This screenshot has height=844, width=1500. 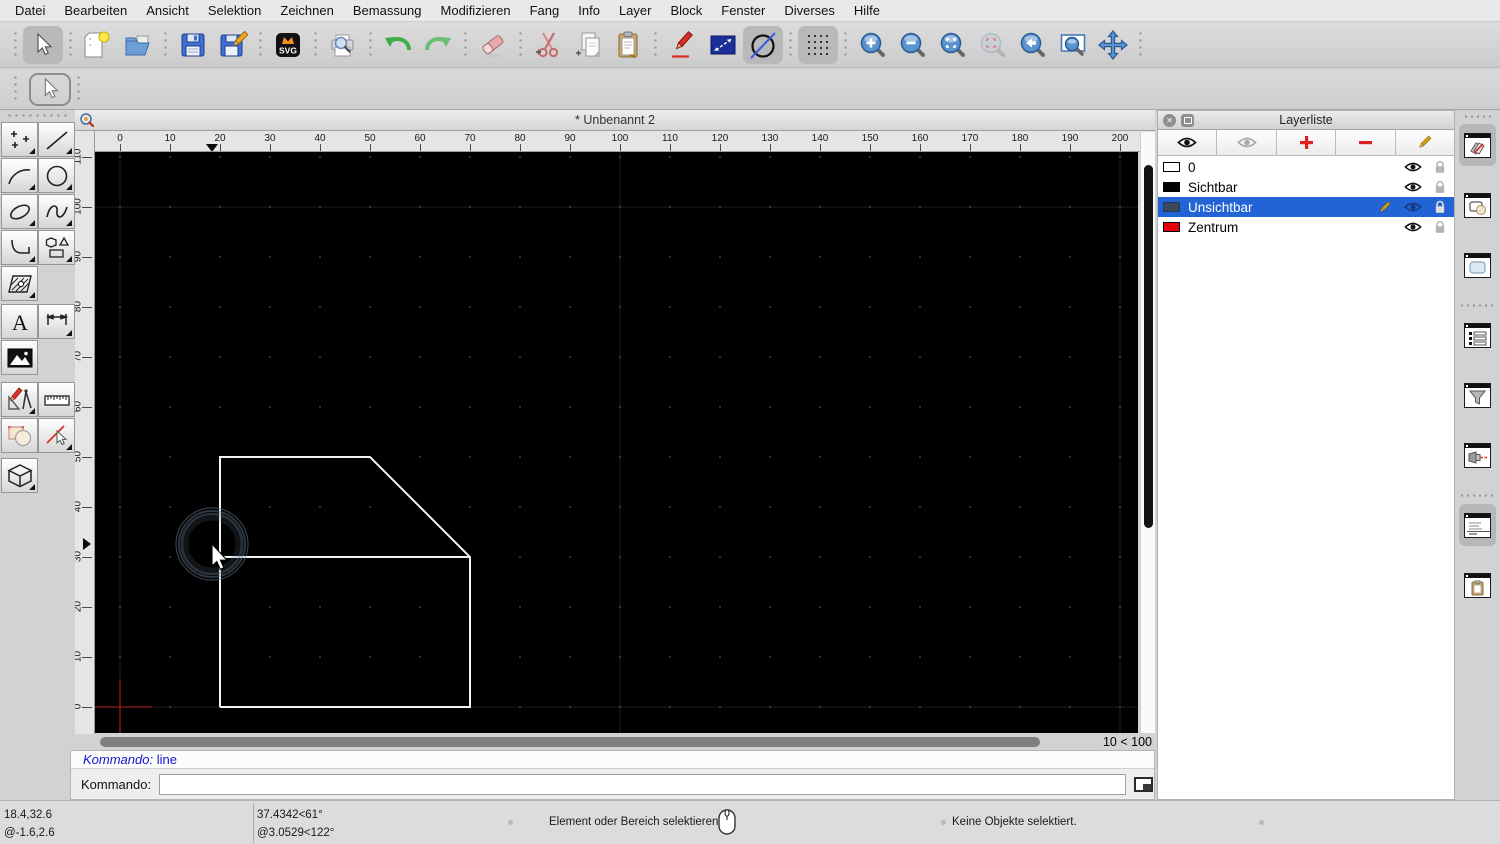 What do you see at coordinates (19, 435) in the screenshot?
I see `explode-boolean-tool-button` at bounding box center [19, 435].